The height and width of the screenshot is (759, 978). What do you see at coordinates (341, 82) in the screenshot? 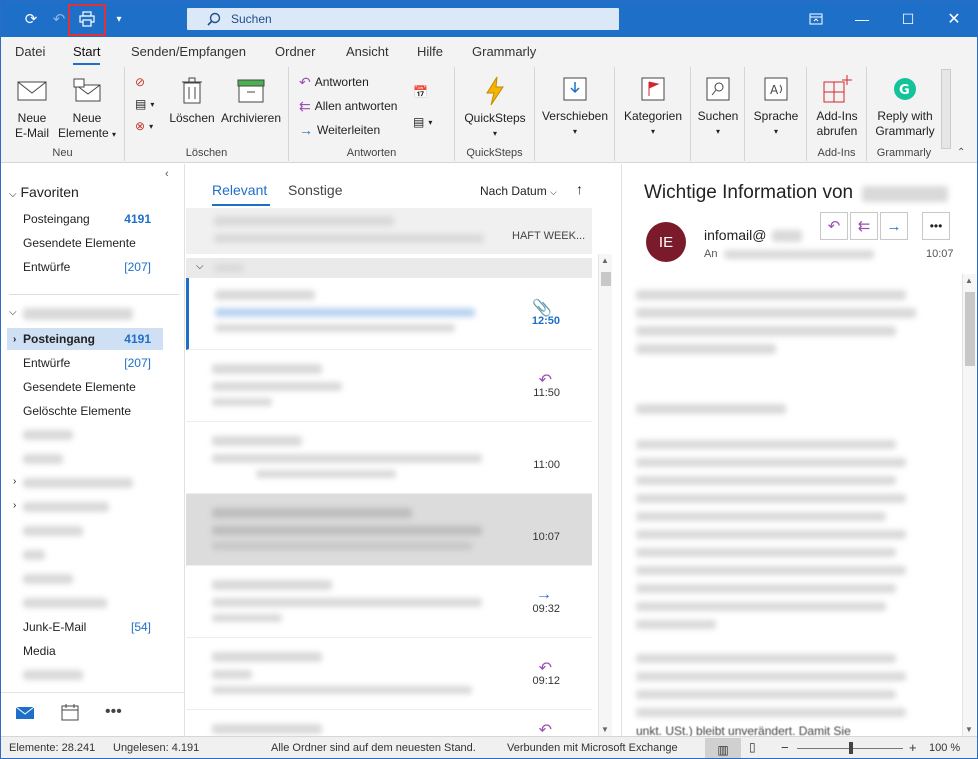
I see `reply-label: Antworten` at bounding box center [341, 82].